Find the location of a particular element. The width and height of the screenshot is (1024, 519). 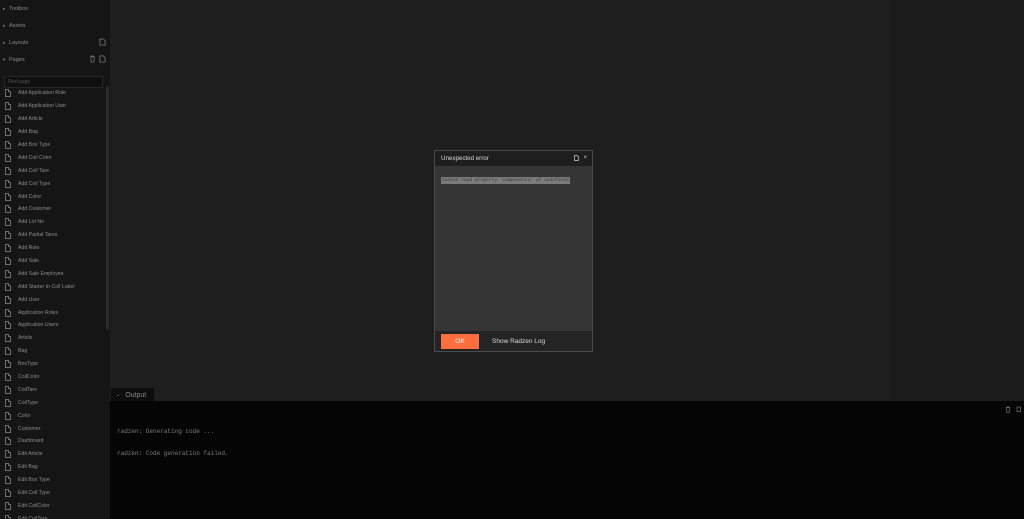

output-tab: ⌄ Output is located at coordinates (132, 395).